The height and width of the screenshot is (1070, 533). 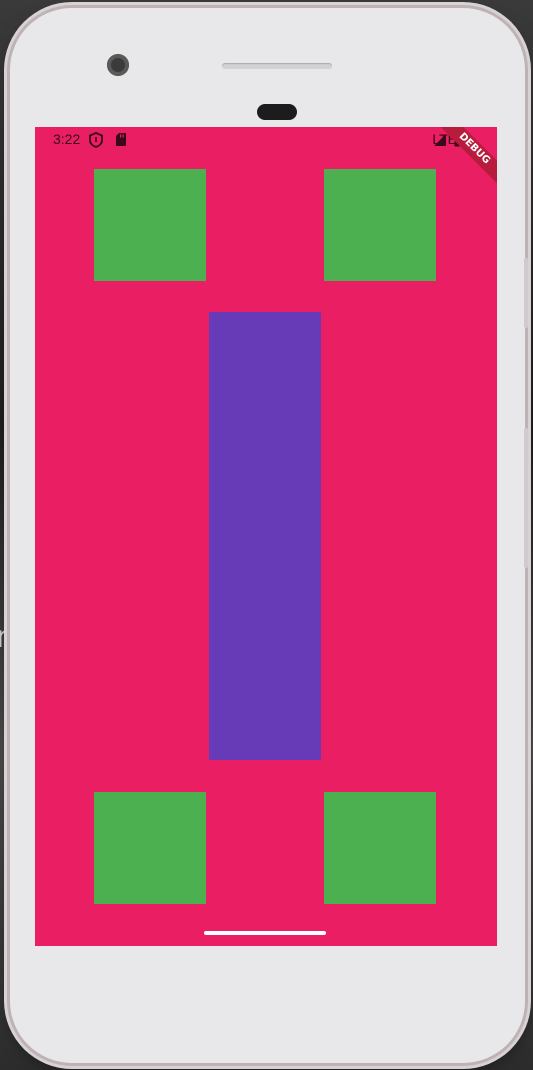 I want to click on proximity-sensor, so click(x=277, y=112).